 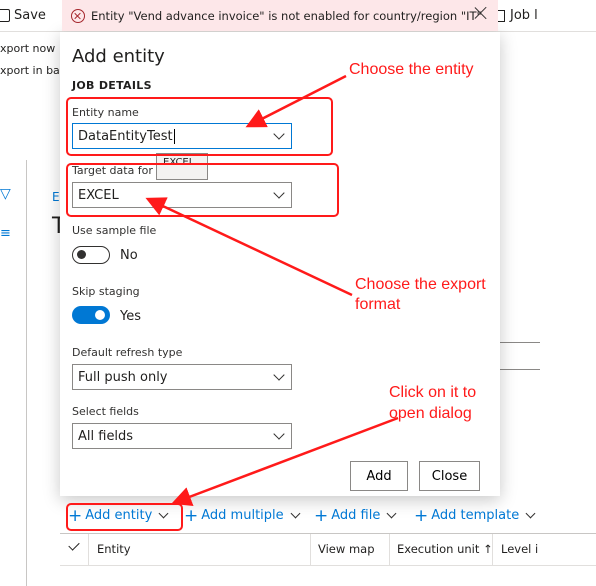 I want to click on arrow-to-entity, so click(x=296, y=101).